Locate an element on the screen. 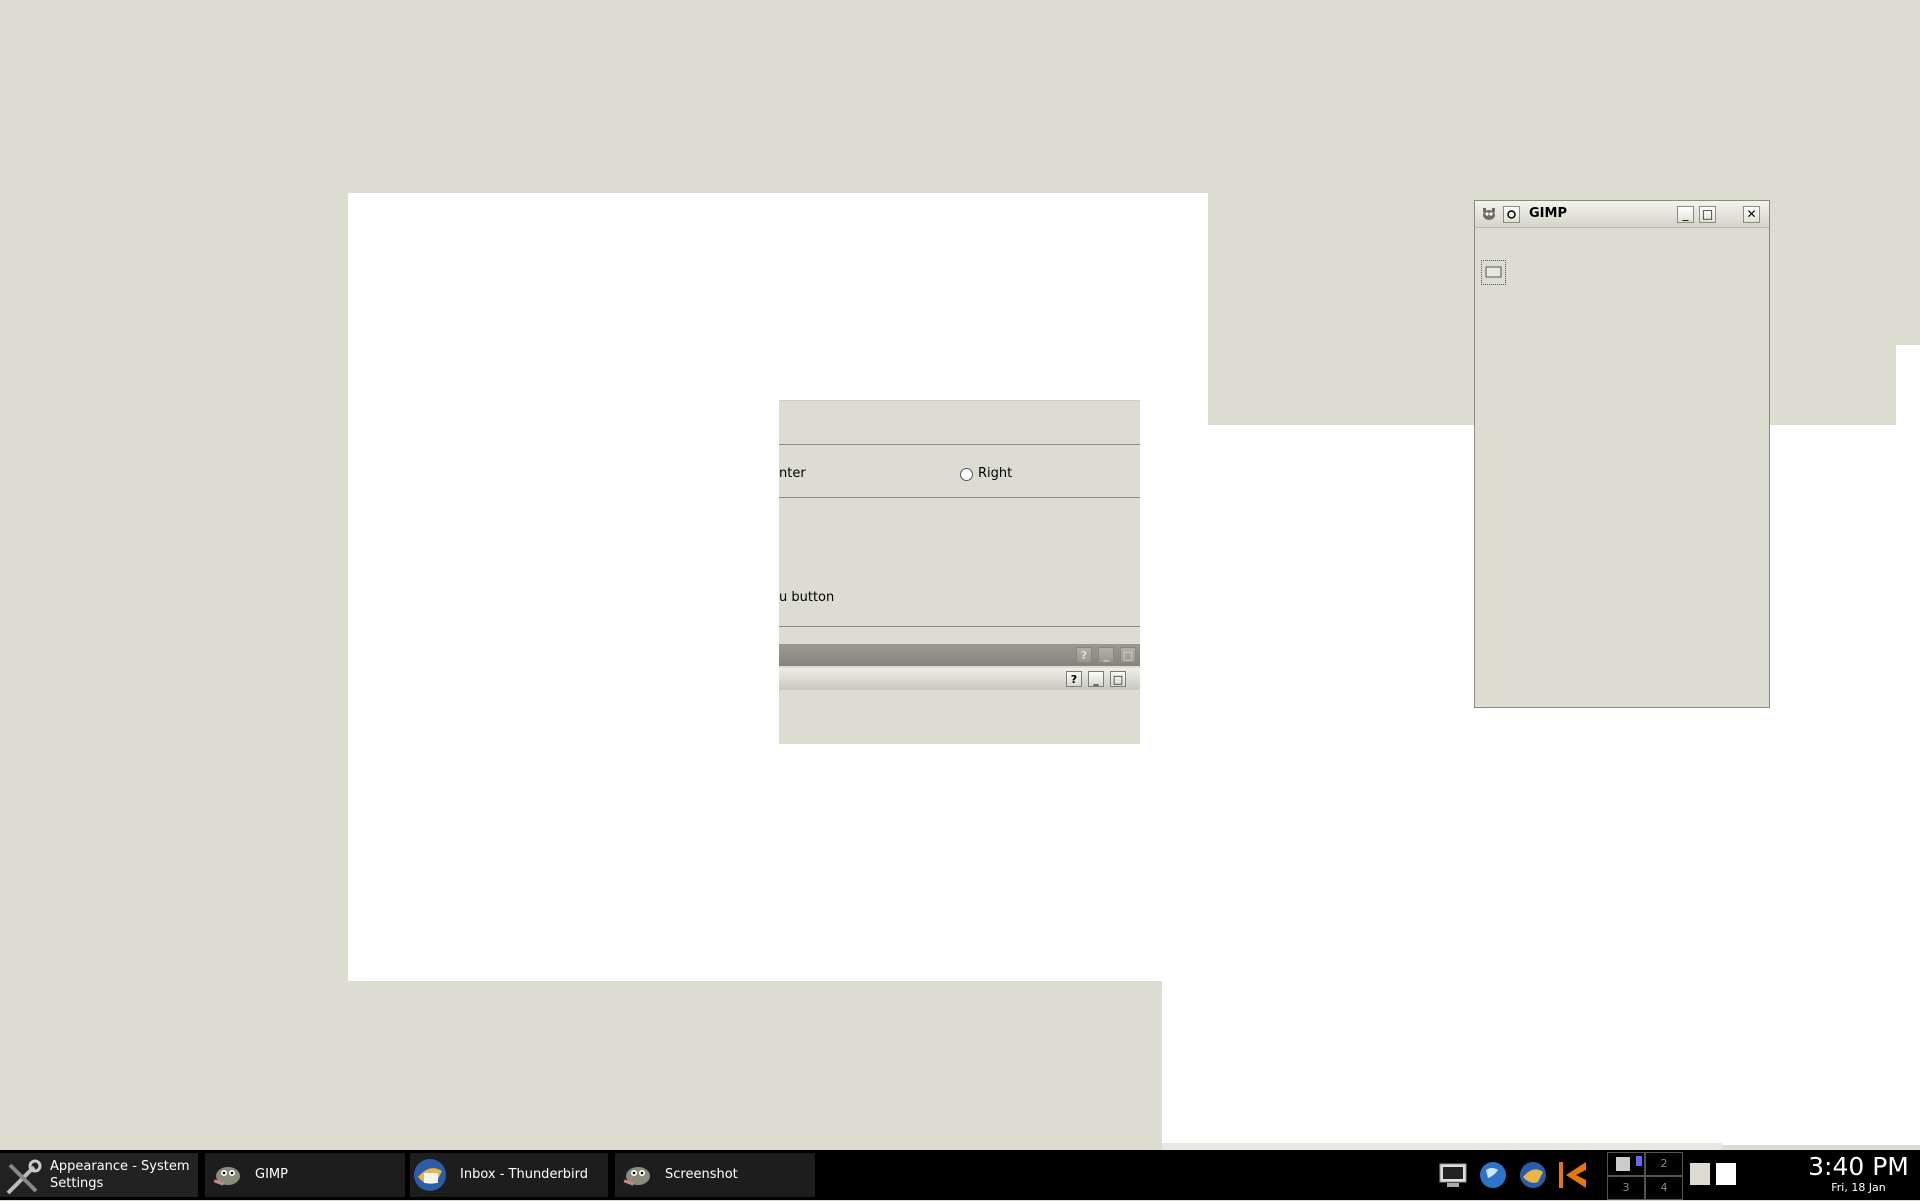  task-thunderbird: Inbox - Thunderbird is located at coordinates (509, 1175).